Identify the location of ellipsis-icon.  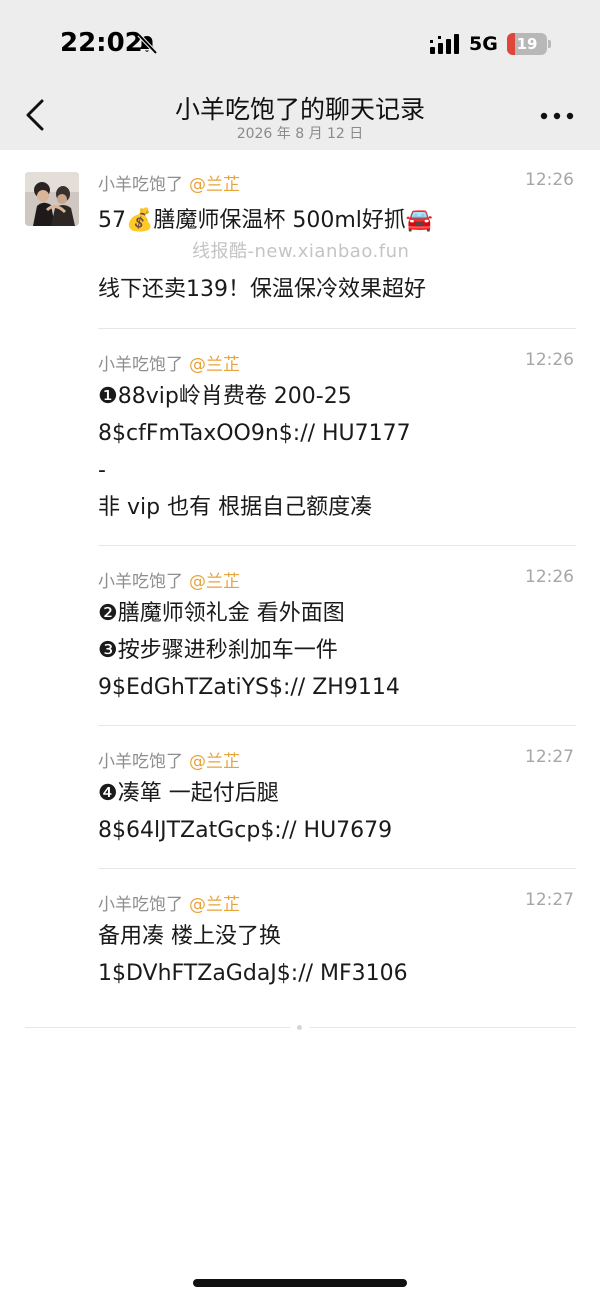
(557, 116).